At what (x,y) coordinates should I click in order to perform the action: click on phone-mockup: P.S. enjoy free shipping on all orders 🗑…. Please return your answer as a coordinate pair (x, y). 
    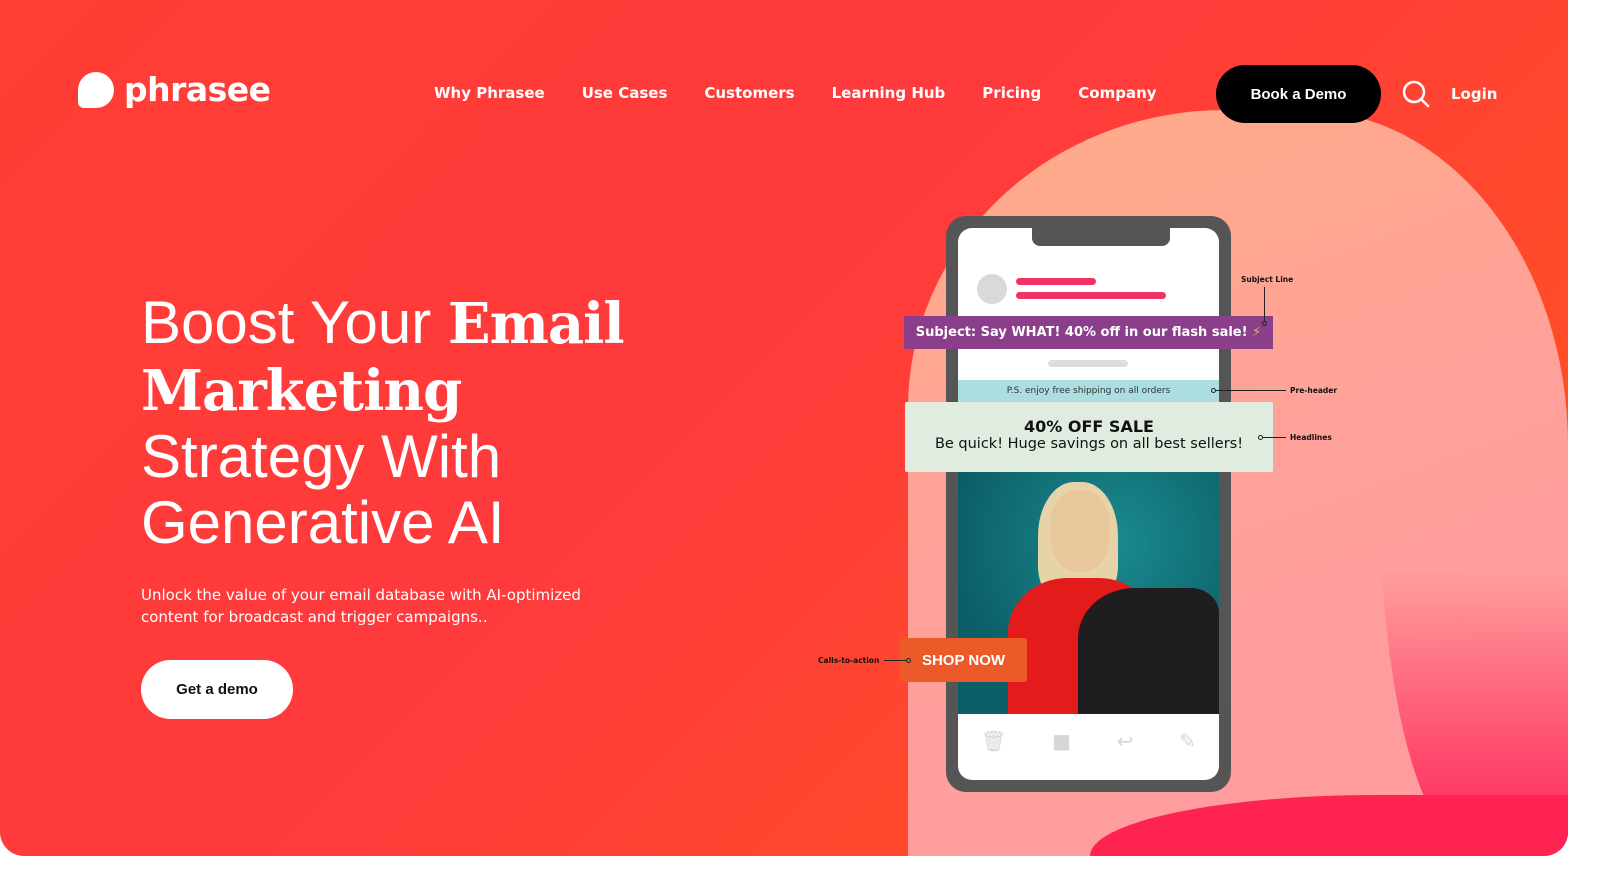
    Looking at the image, I should click on (1088, 504).